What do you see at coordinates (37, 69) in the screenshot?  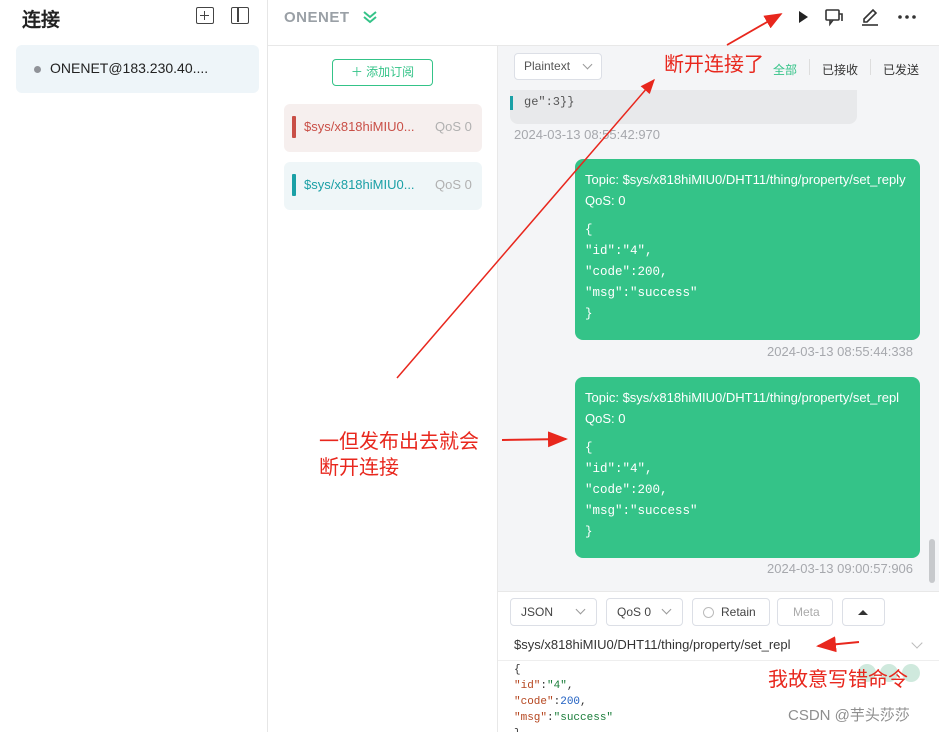 I see `connection-status-dot` at bounding box center [37, 69].